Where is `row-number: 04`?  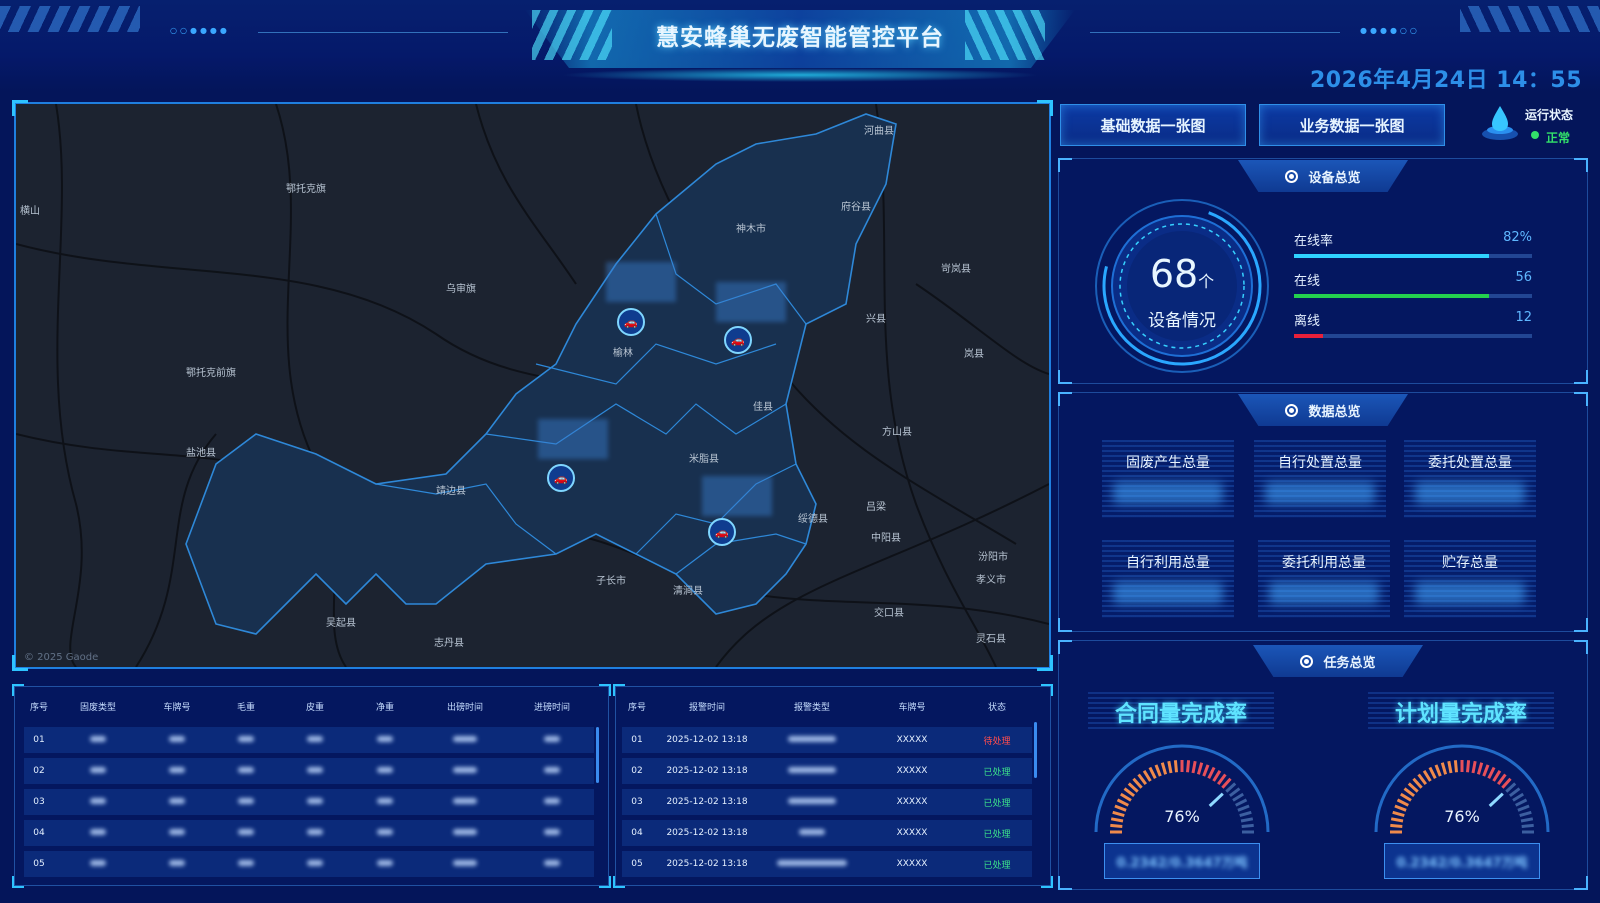 row-number: 04 is located at coordinates (39, 833).